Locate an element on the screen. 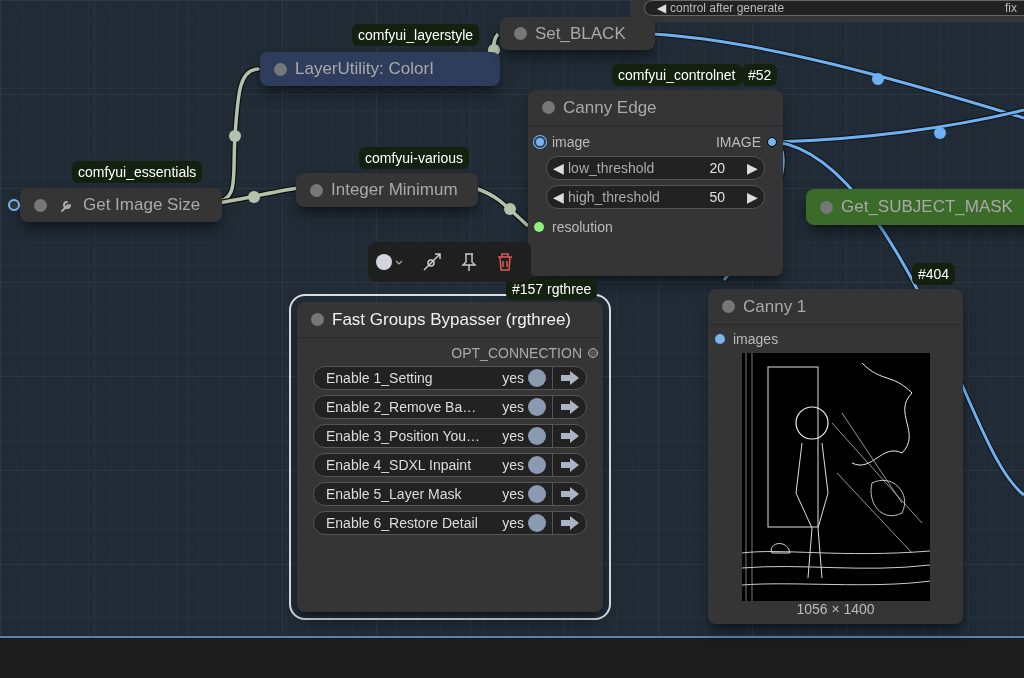 This screenshot has width=1024, height=678. input-label: image is located at coordinates (571, 142).